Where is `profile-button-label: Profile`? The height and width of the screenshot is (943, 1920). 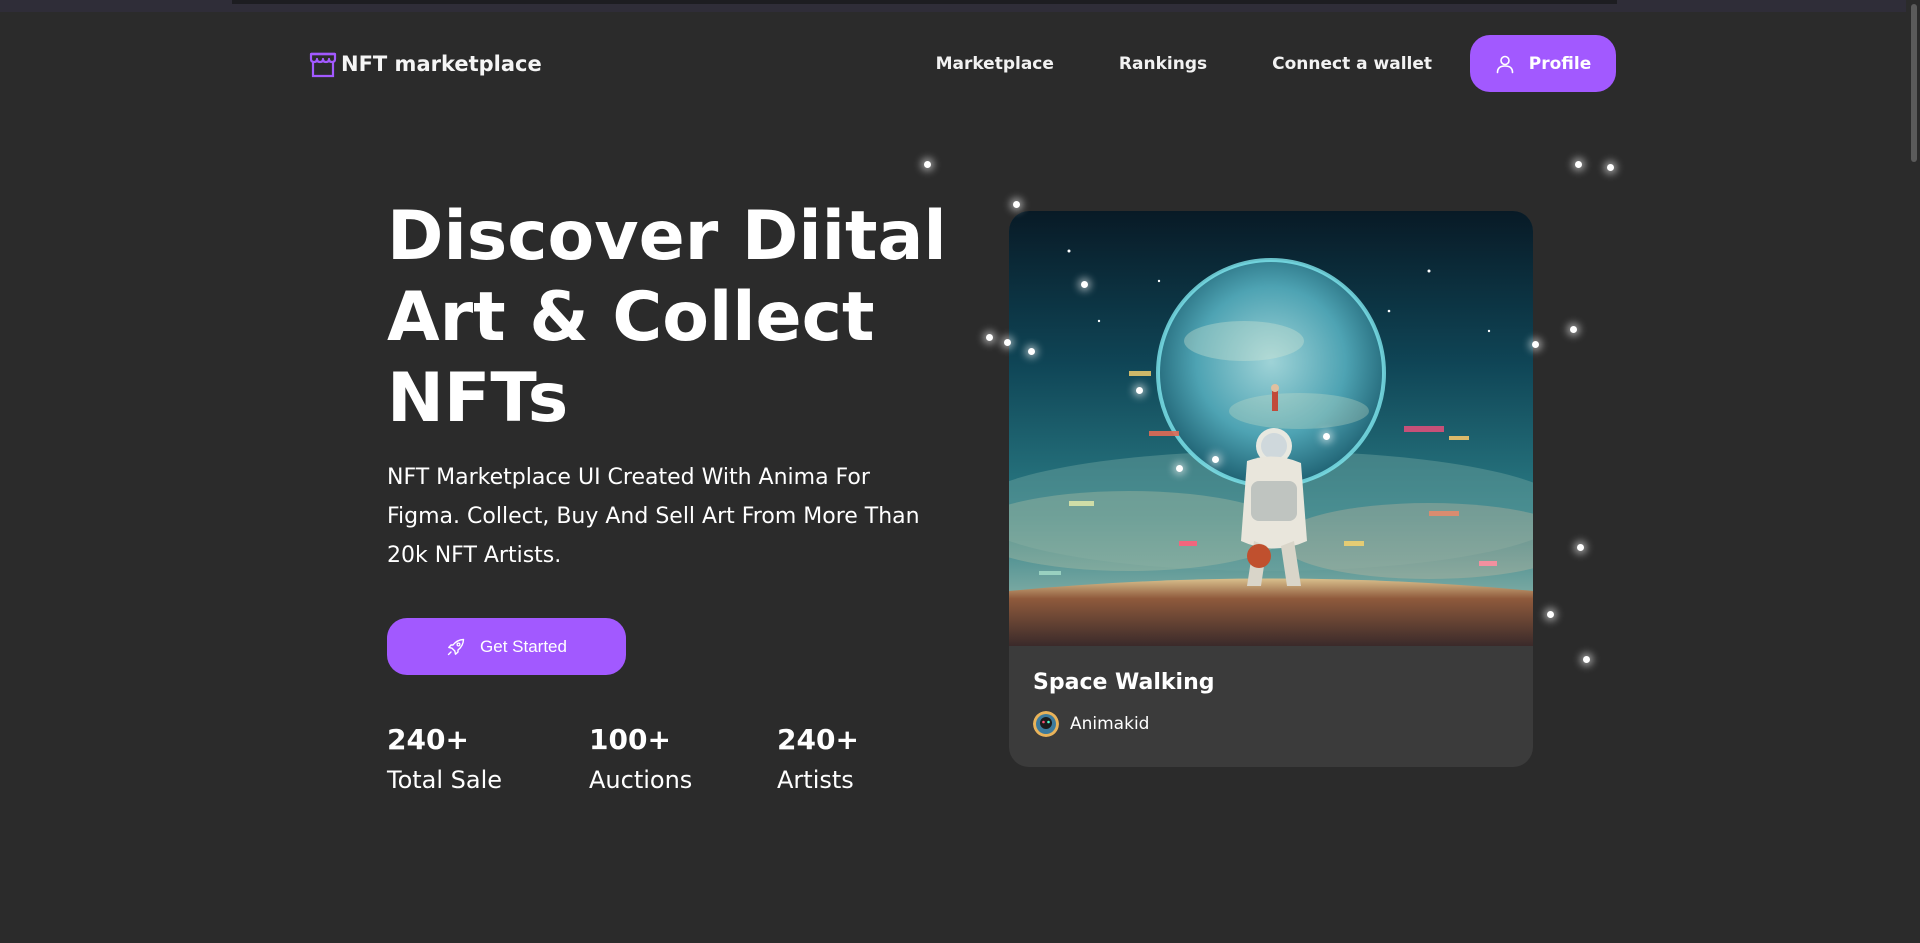 profile-button-label: Profile is located at coordinates (1560, 63).